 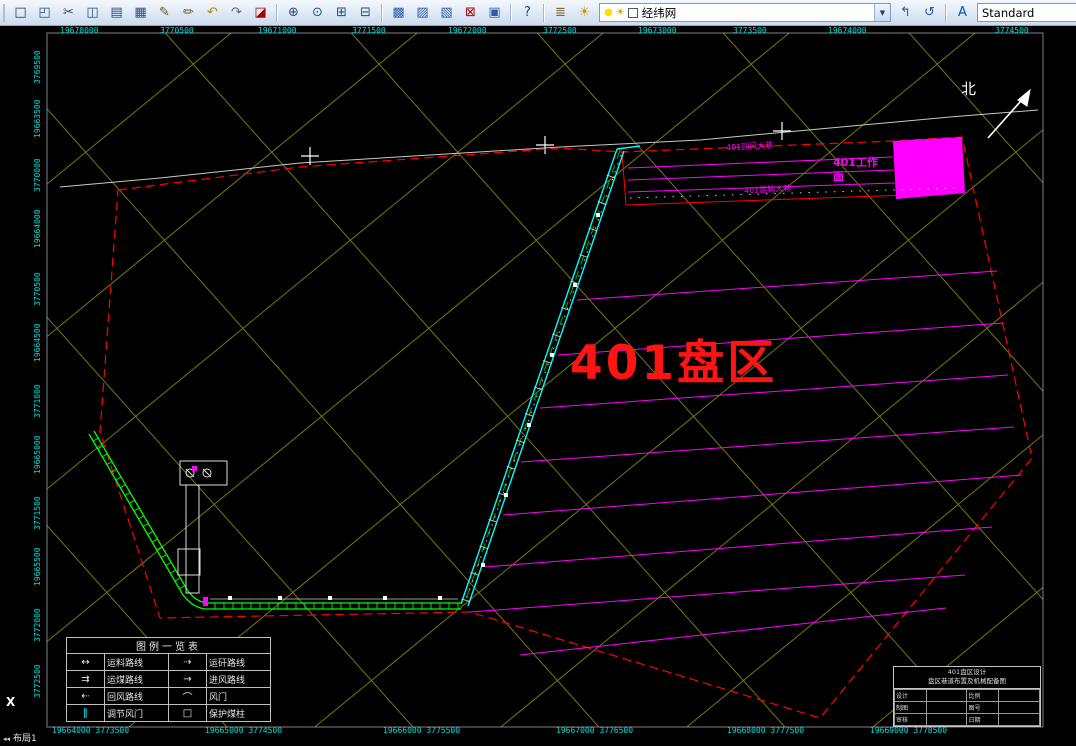 What do you see at coordinates (910, 719) in the screenshot?
I see `title-block-cell: 审核` at bounding box center [910, 719].